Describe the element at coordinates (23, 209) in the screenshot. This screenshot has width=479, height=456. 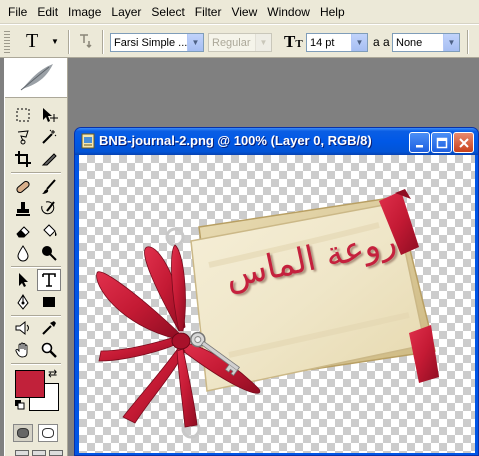
I see `clone-stamp-tool-icon` at that location.